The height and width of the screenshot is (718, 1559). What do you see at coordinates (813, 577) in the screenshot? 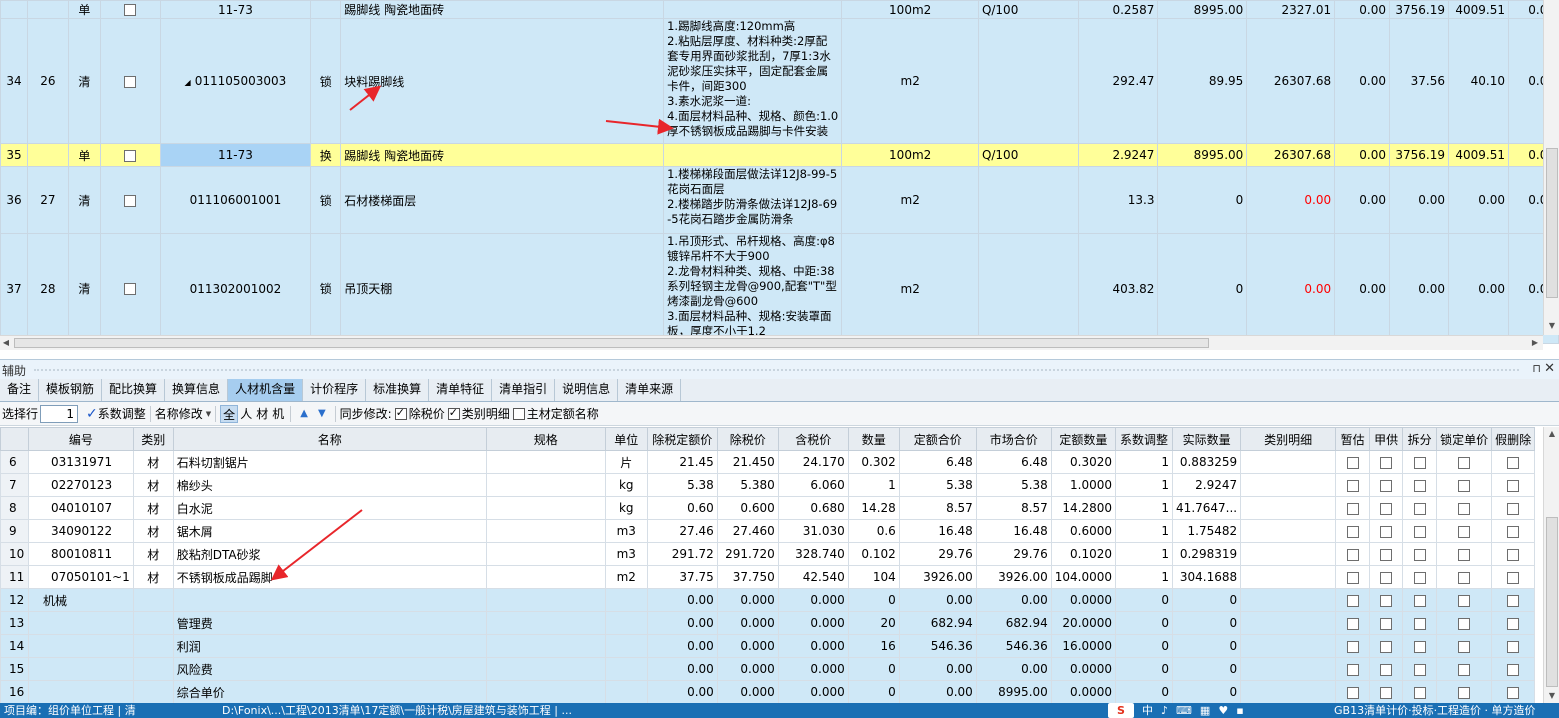
I see `res-price-inc-tax: 42.540` at bounding box center [813, 577].